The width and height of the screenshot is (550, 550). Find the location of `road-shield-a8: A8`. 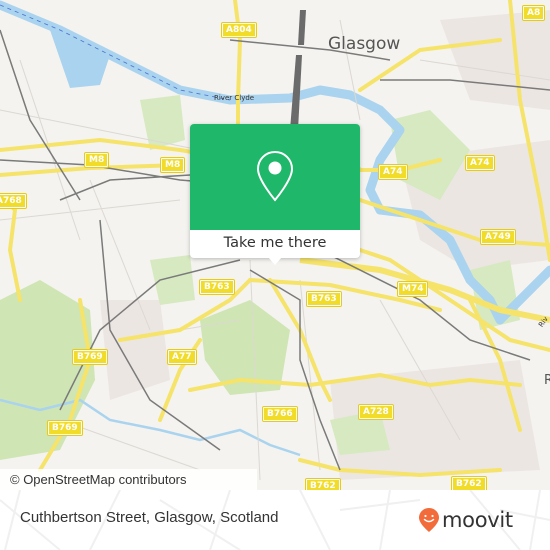

road-shield-a8: A8 is located at coordinates (533, 13).